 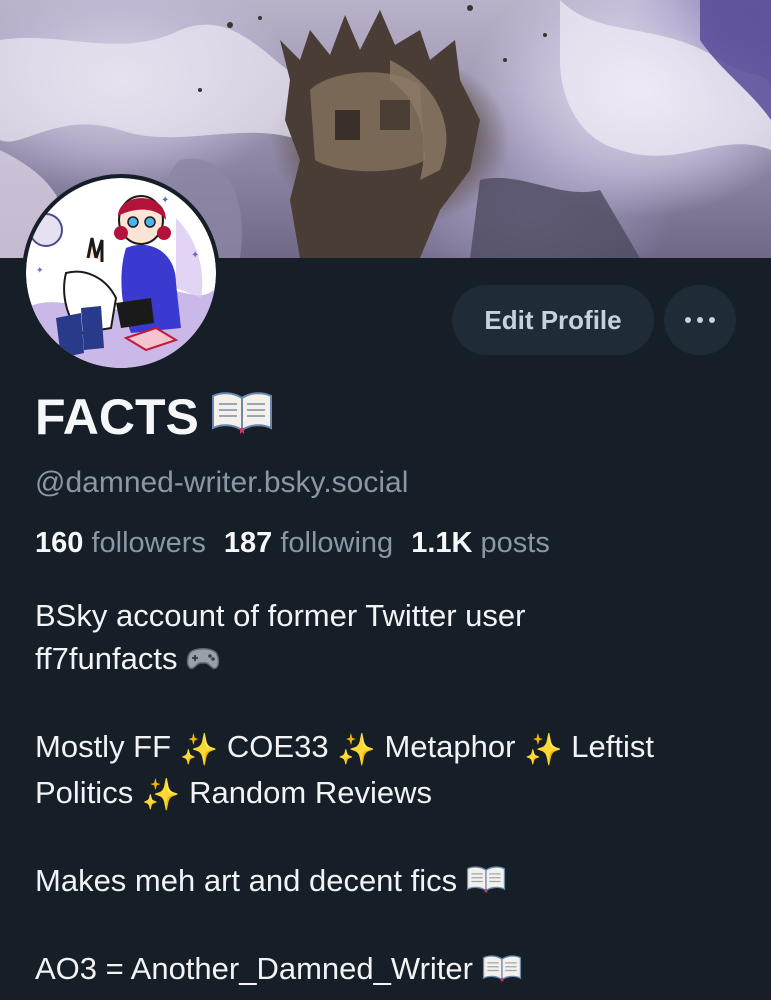 I want to click on avatar: ✦ ✦ ✦, so click(x=121, y=273).